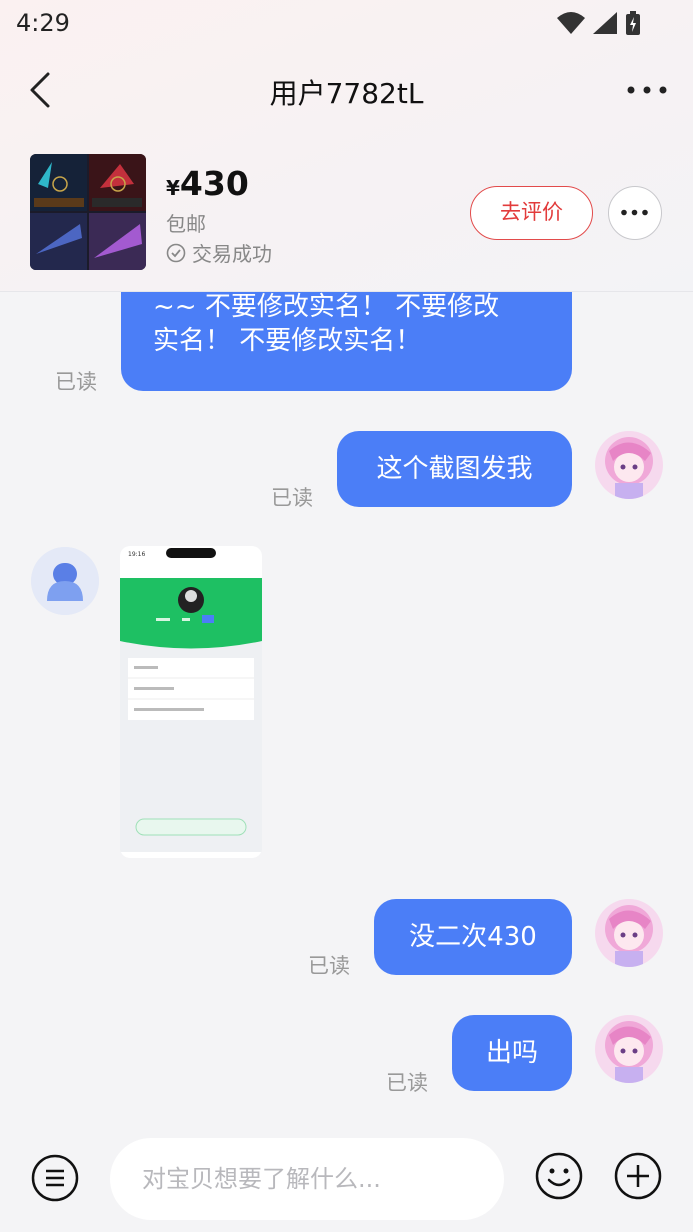 This screenshot has width=693, height=1232. Describe the element at coordinates (559, 1176) in the screenshot. I see `emoji-icon` at that location.